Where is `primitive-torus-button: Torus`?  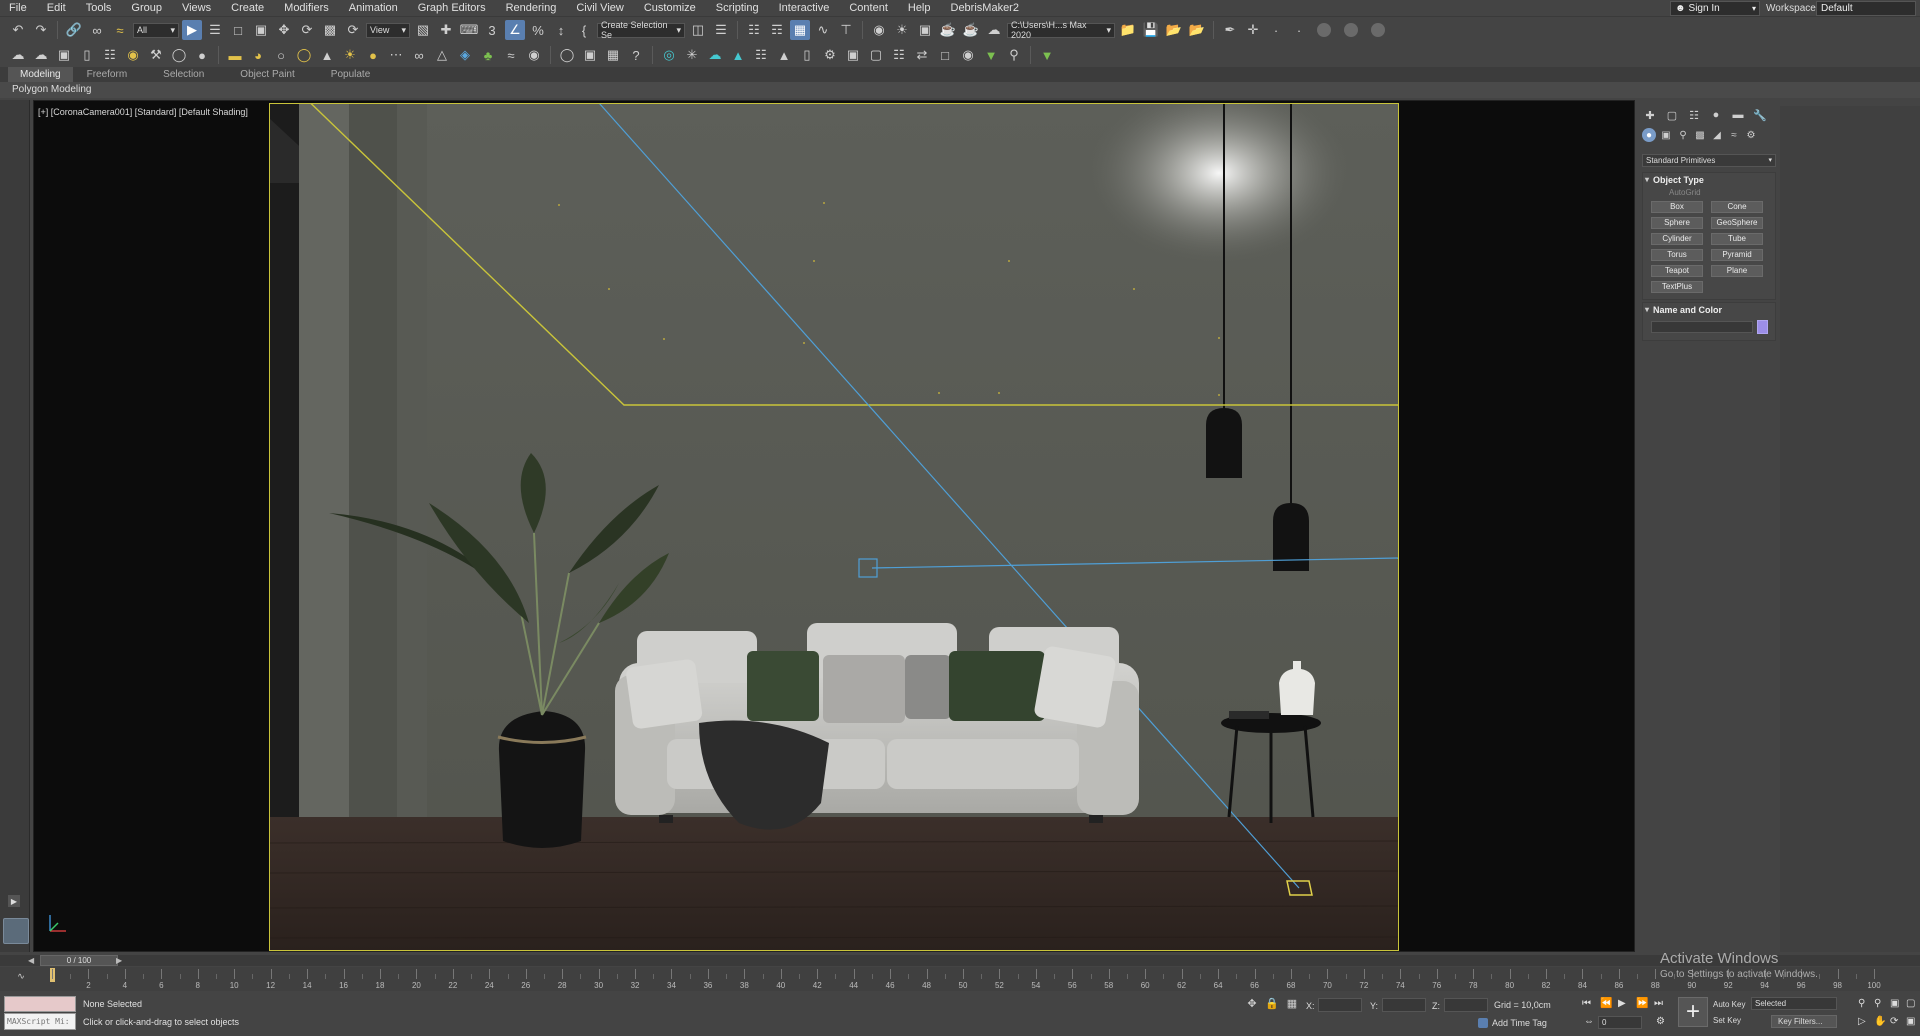 primitive-torus-button: Torus is located at coordinates (1677, 255).